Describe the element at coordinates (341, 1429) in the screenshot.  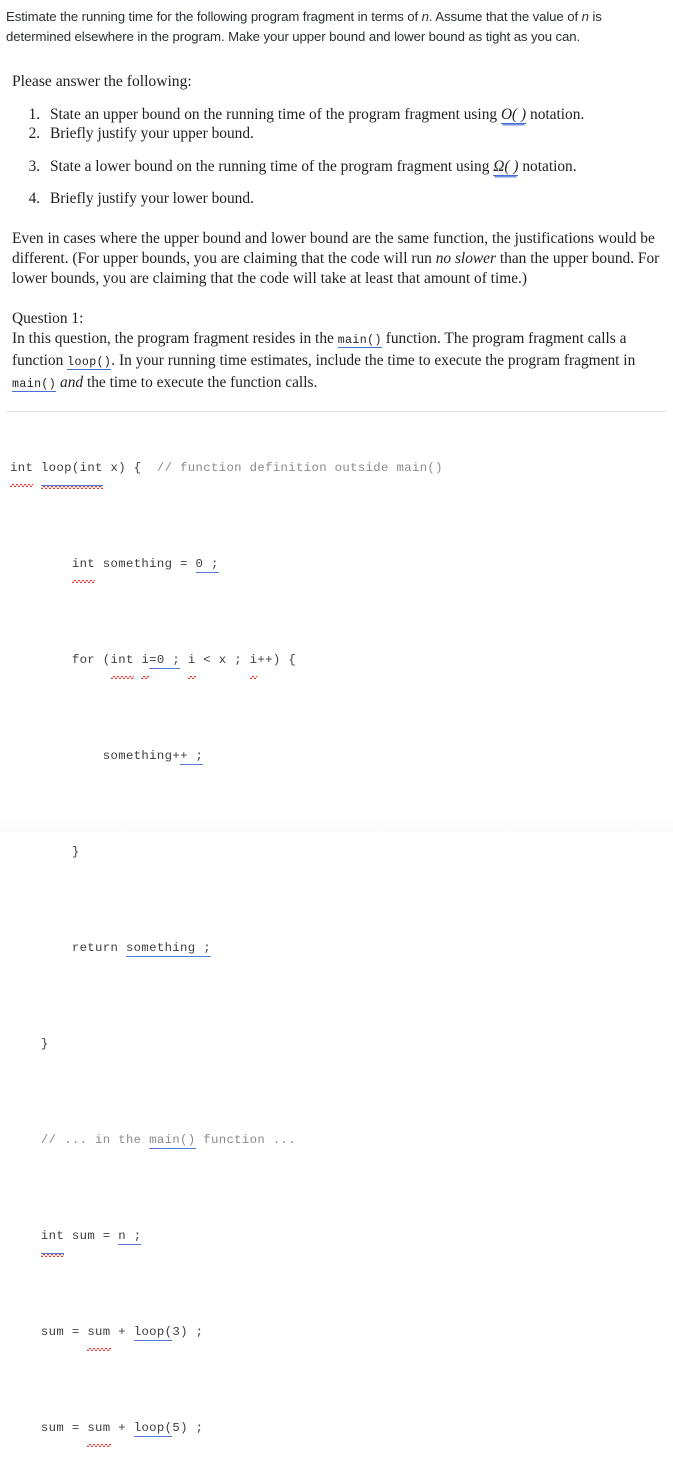
I see `code-line-11: sum = sum + loop(5) ;` at that location.